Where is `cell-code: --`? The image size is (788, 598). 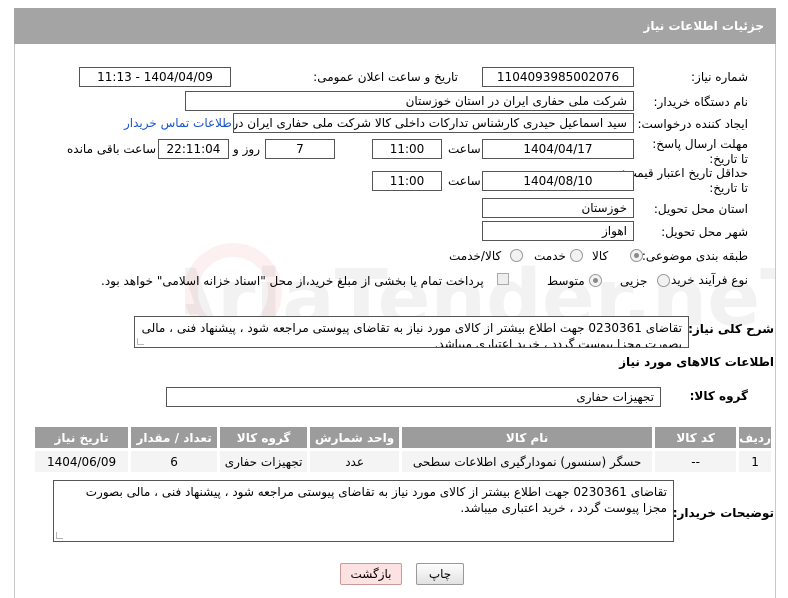 cell-code: -- is located at coordinates (696, 461).